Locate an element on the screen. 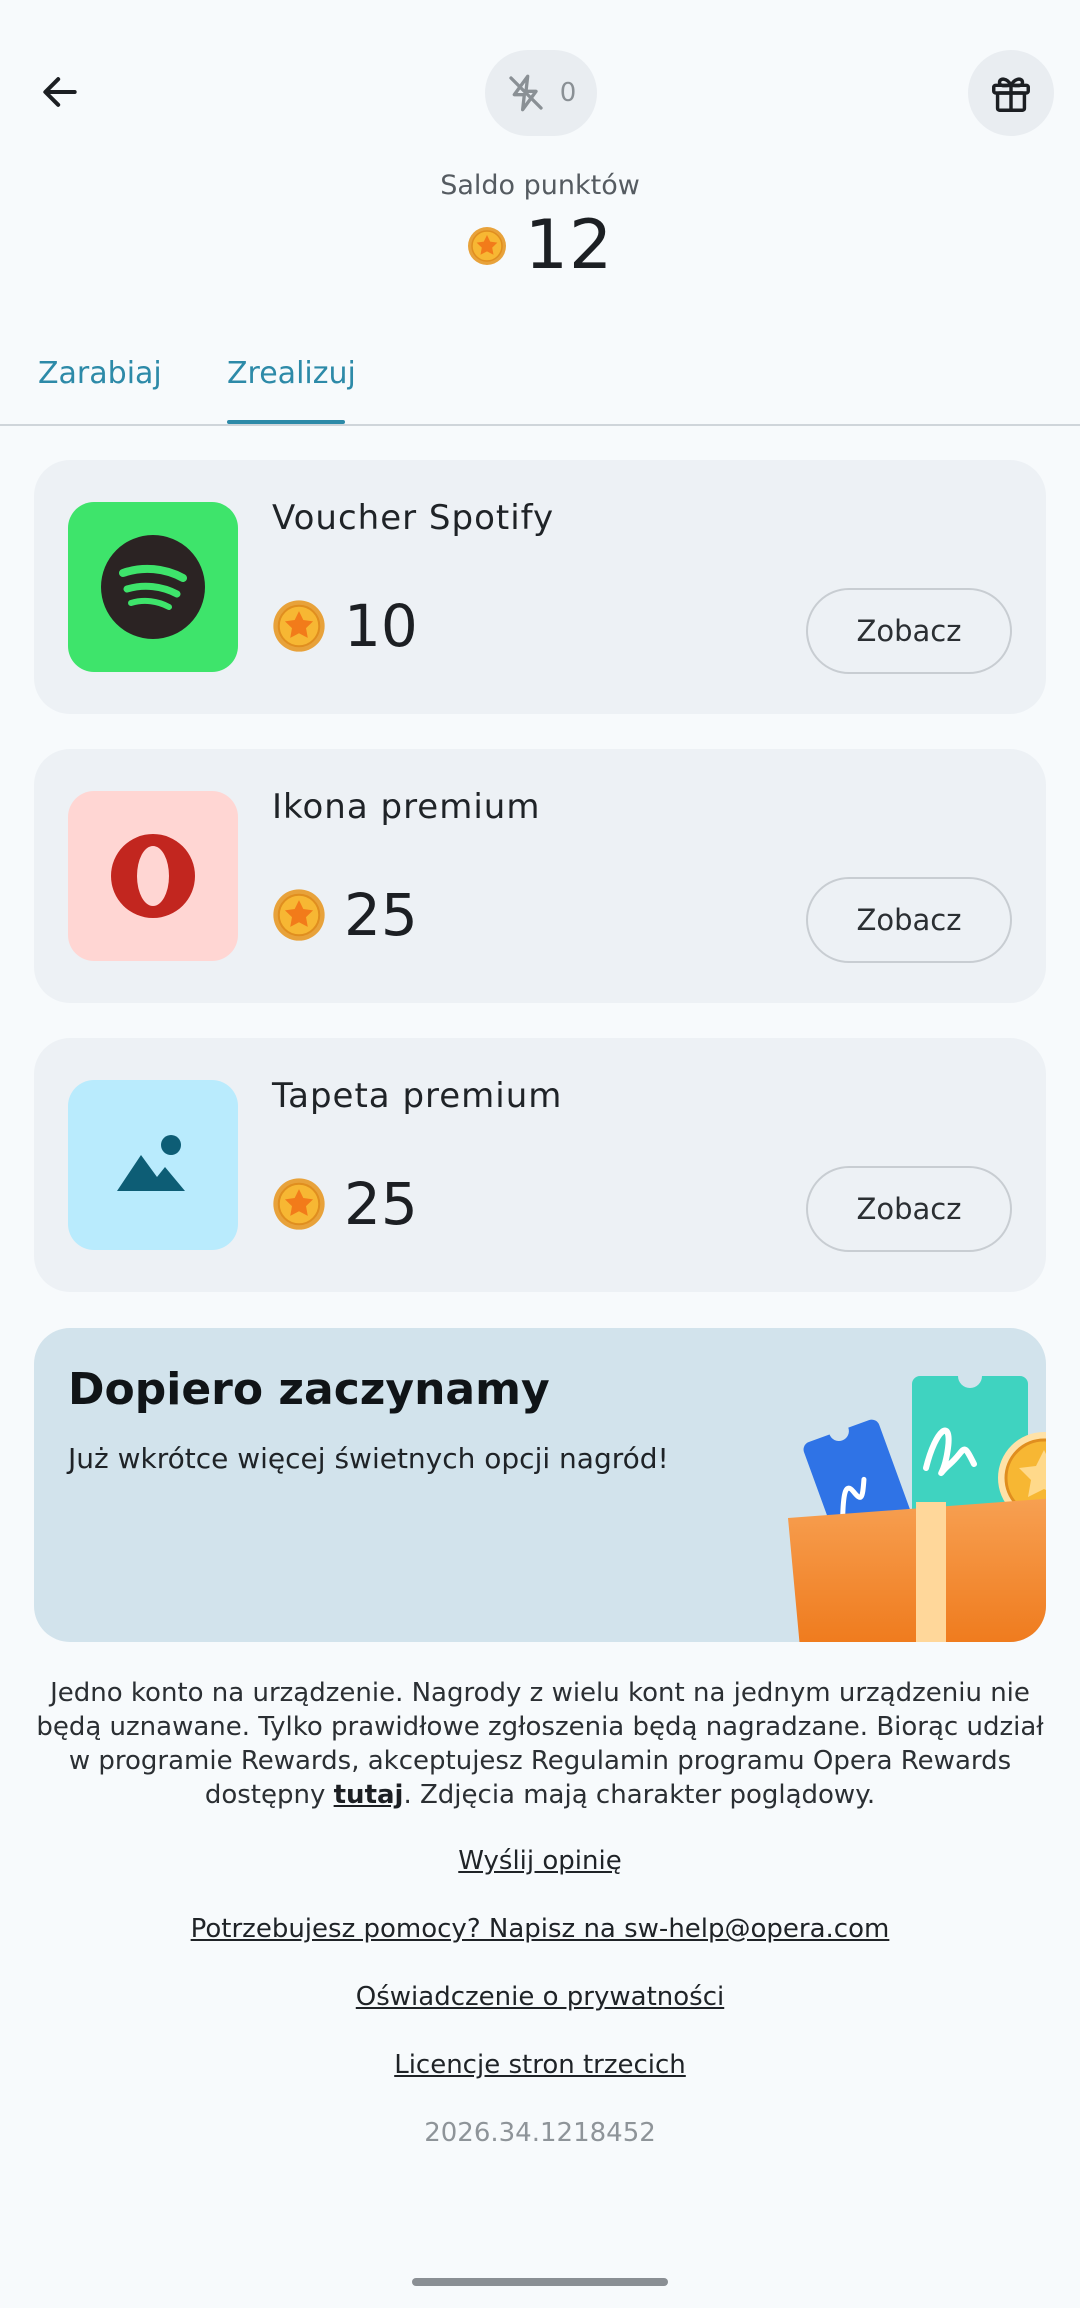 This screenshot has width=1080, height=2308. tab-earn: Zarabiaj is located at coordinates (100, 373).